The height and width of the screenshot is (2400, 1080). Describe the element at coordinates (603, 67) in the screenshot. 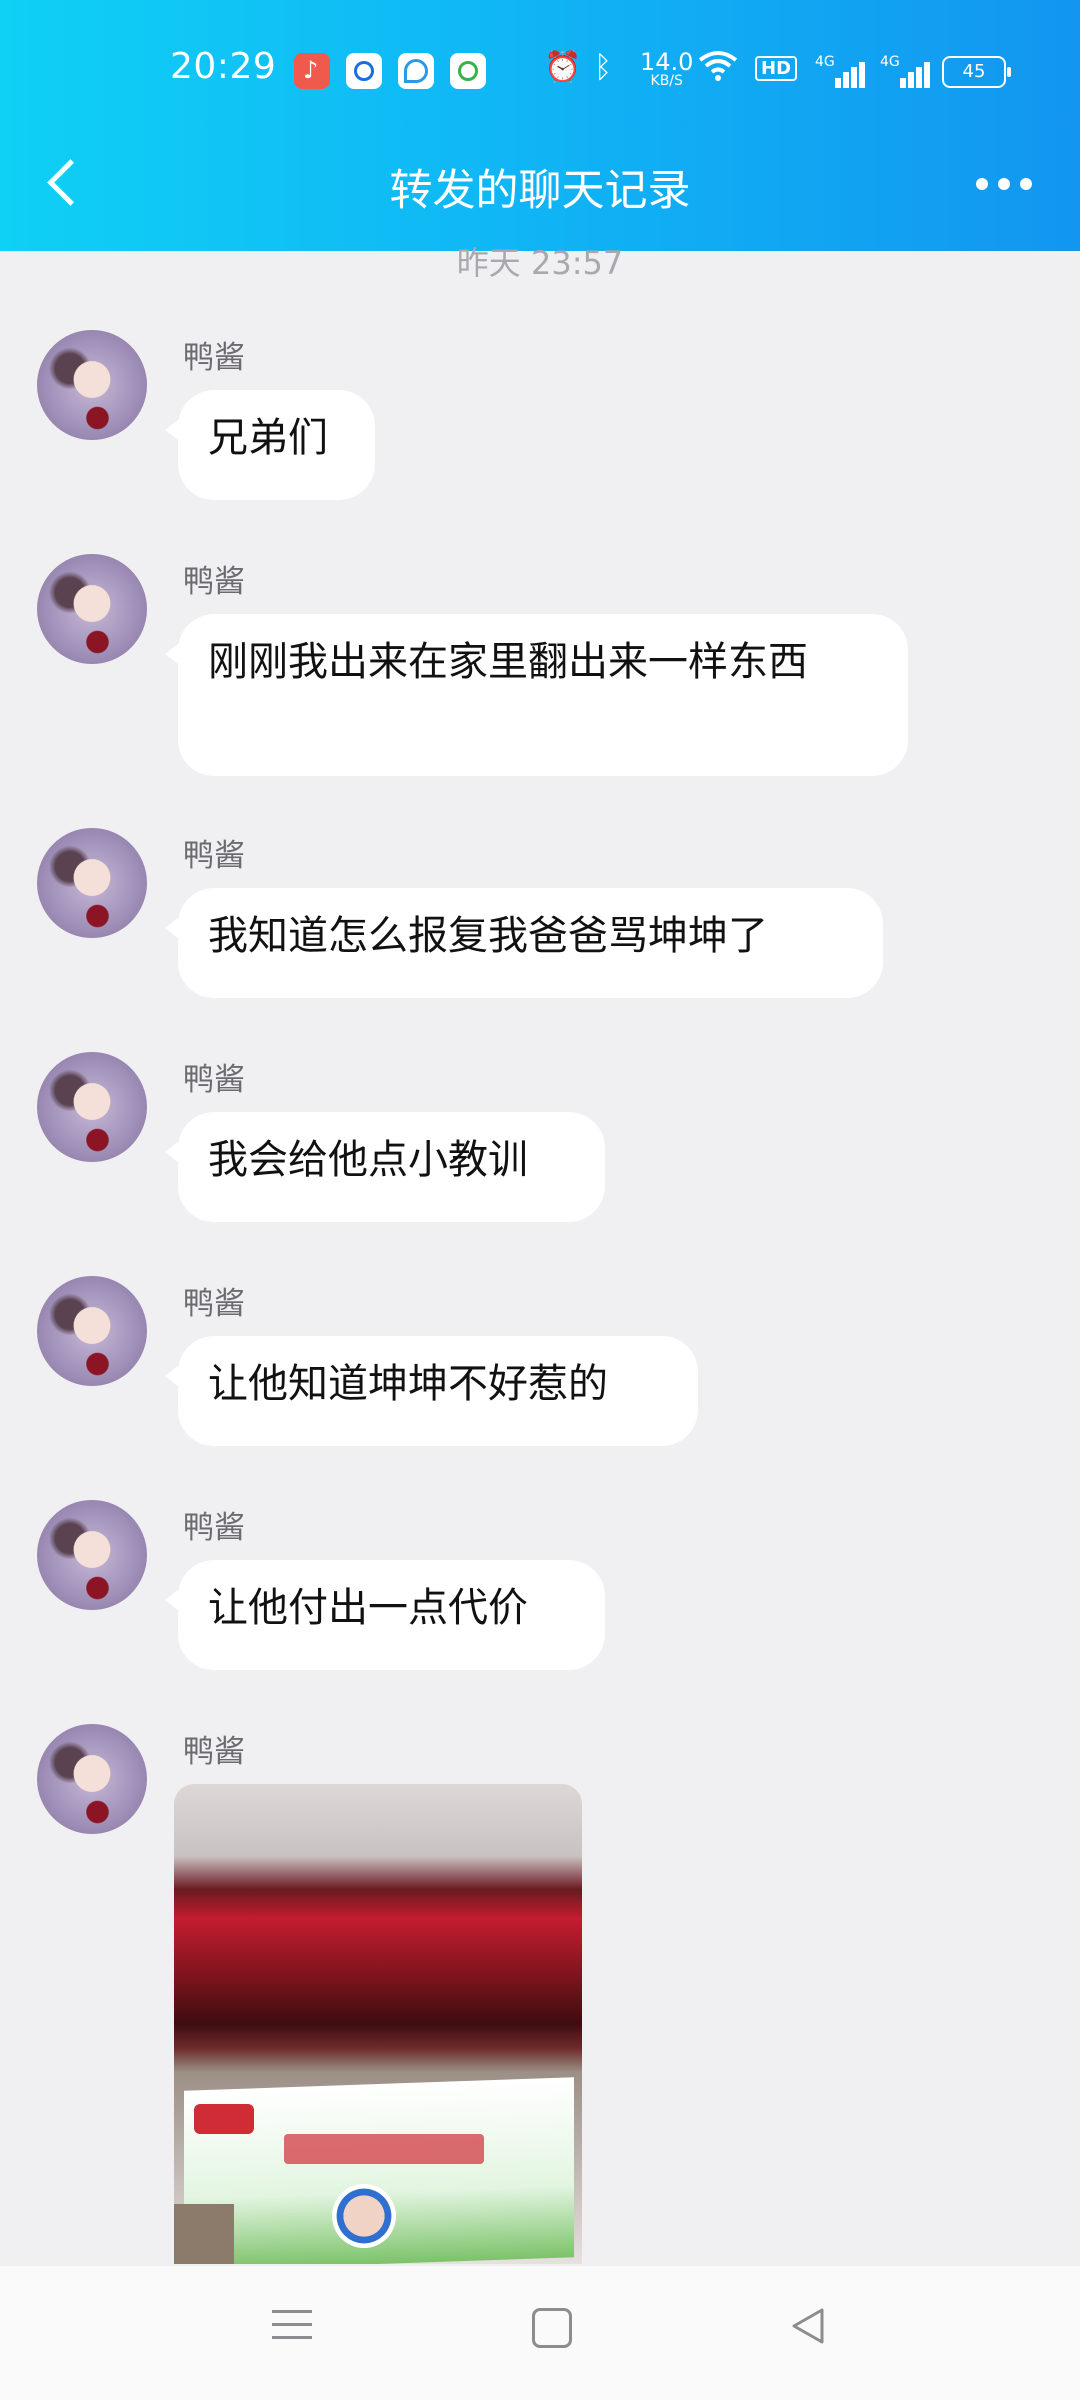

I see `bluetooth-icon: ᛒ` at that location.